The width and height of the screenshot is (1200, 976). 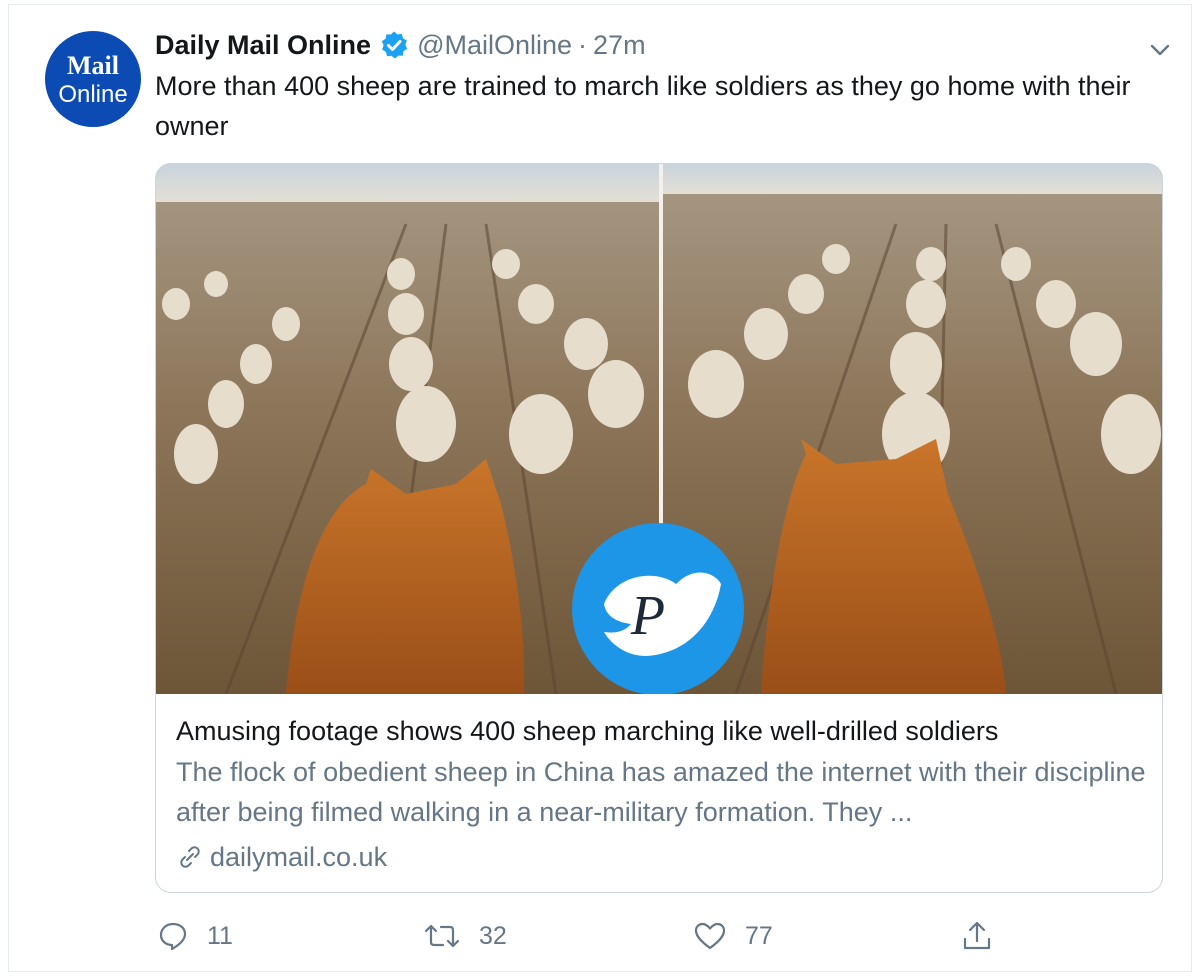 What do you see at coordinates (977, 935) in the screenshot?
I see `share-icon` at bounding box center [977, 935].